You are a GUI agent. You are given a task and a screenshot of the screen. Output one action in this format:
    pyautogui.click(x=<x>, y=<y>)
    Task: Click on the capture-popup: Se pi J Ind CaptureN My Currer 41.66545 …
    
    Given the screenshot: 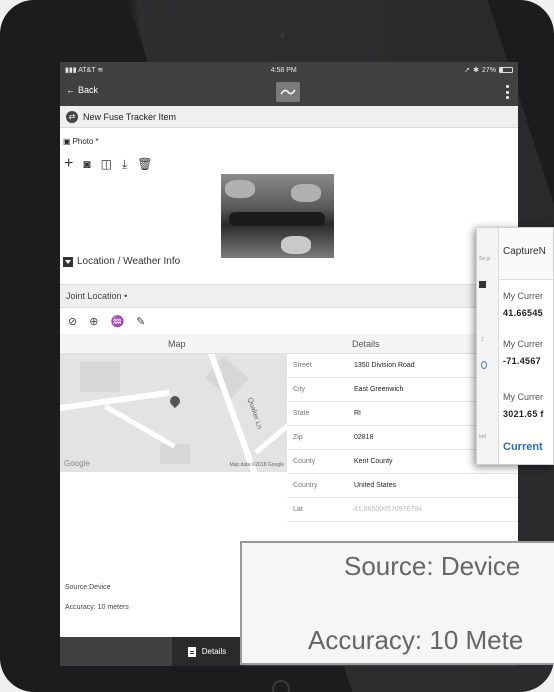 What is the action you would take?
    pyautogui.click(x=515, y=346)
    